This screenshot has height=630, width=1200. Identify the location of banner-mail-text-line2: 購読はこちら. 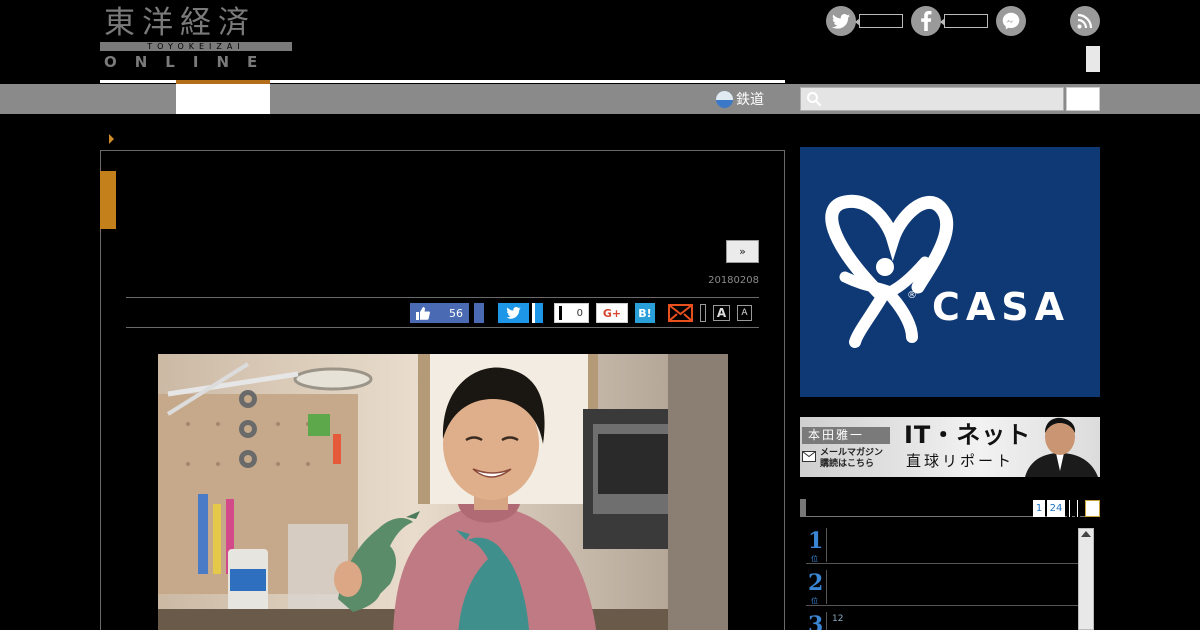
(847, 464).